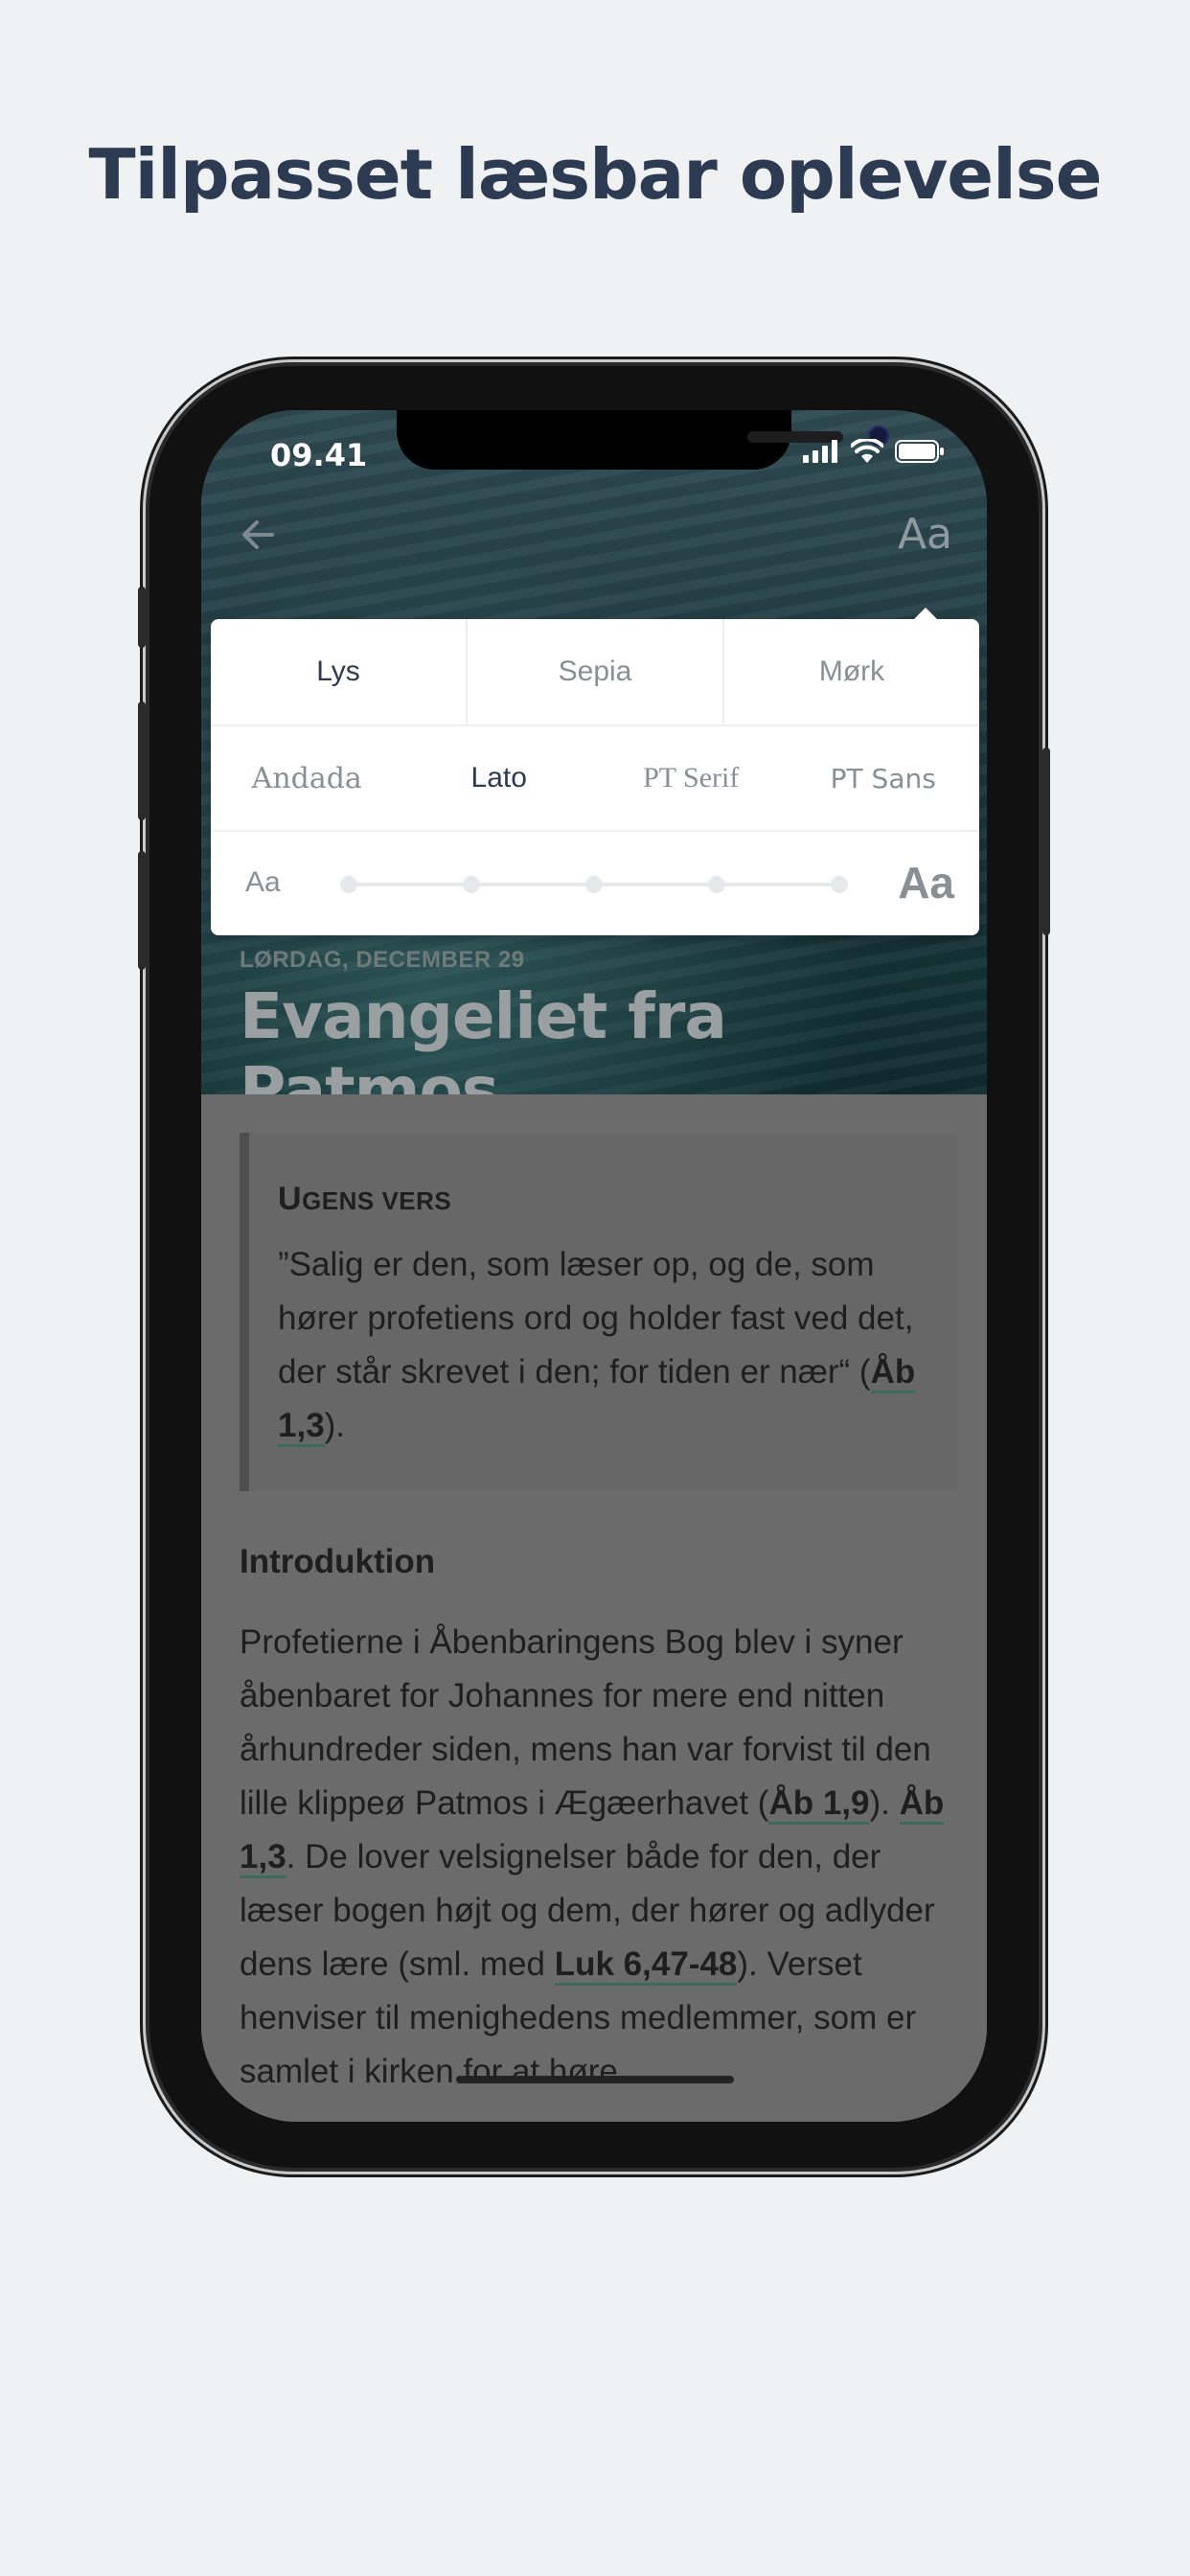 This screenshot has width=1190, height=2576. What do you see at coordinates (307, 778) in the screenshot?
I see `font-option-andada: Andada` at bounding box center [307, 778].